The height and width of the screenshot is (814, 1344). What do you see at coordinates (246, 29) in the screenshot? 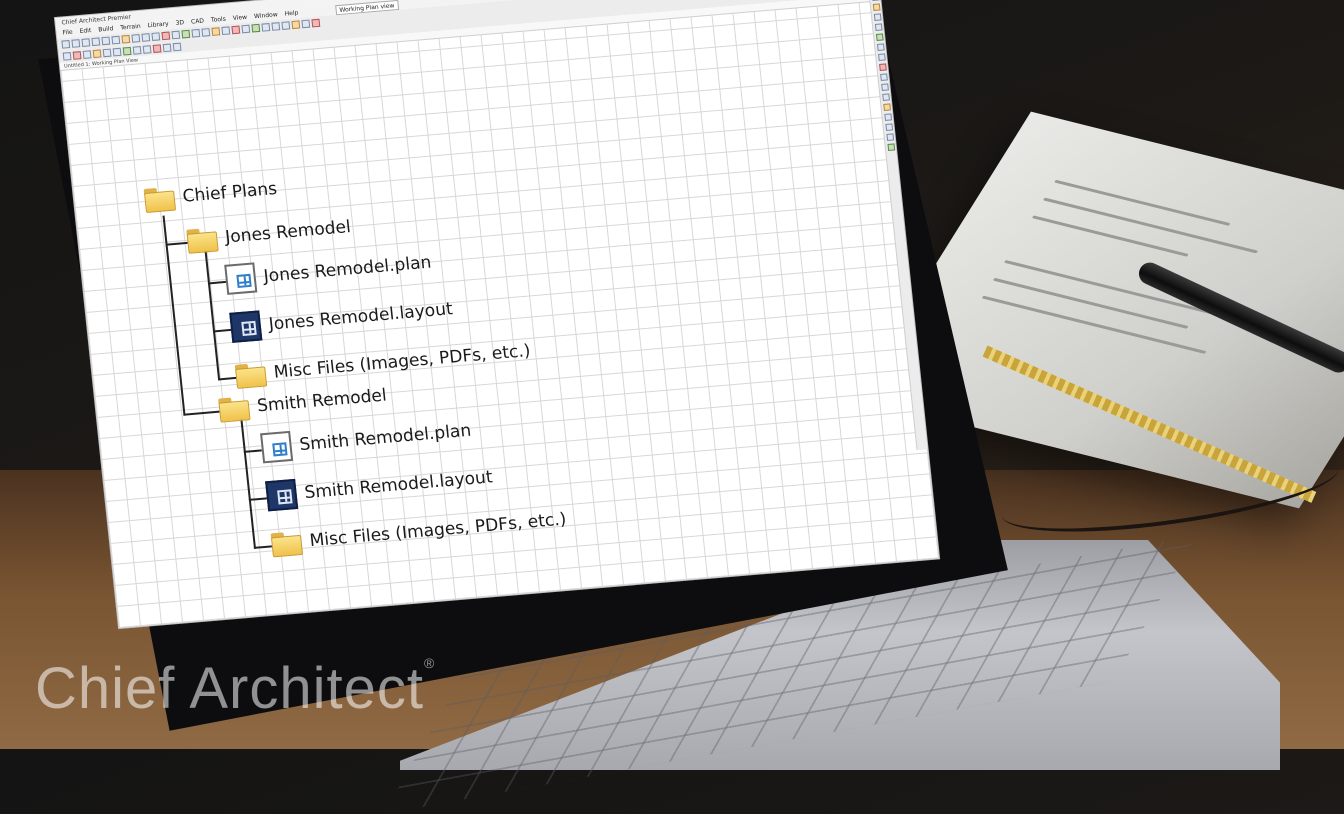
I see `stairs-tool-icon` at bounding box center [246, 29].